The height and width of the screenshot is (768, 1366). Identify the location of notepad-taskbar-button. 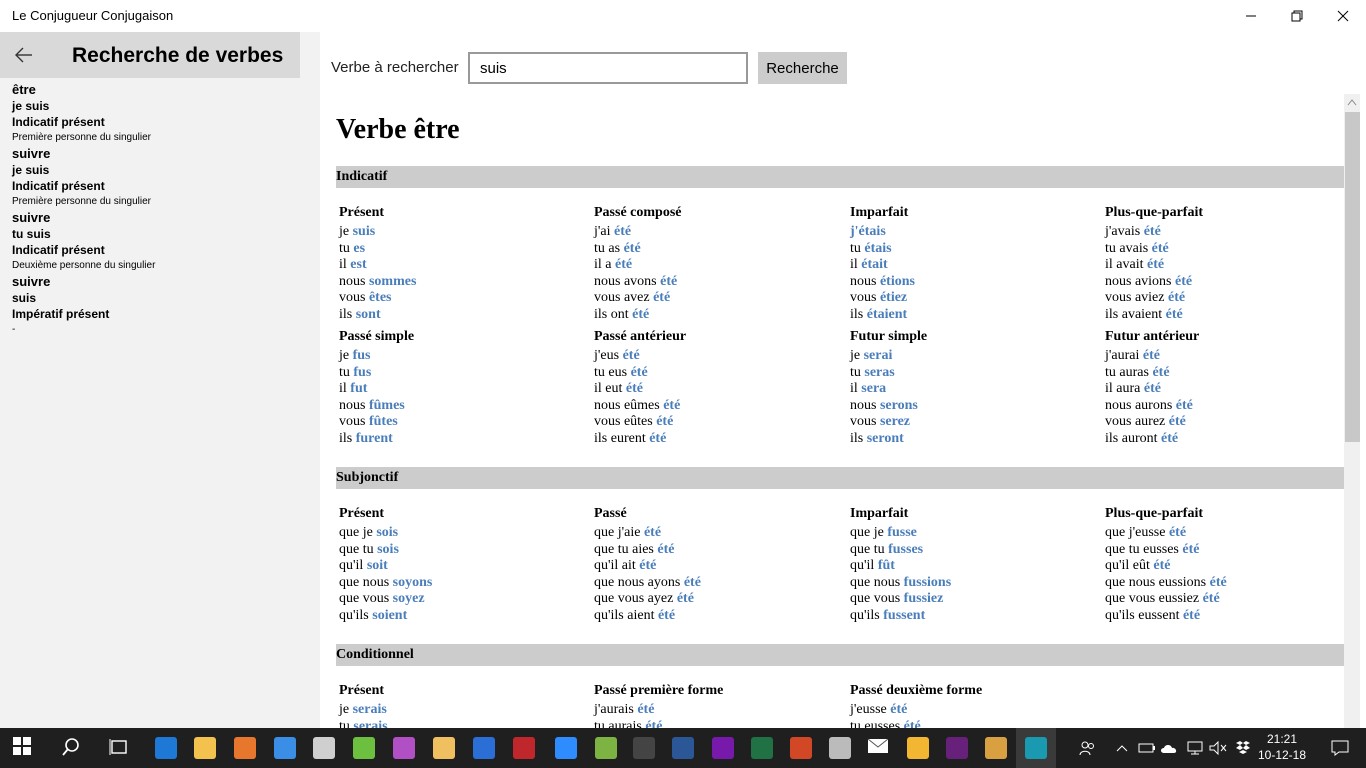
(364, 748).